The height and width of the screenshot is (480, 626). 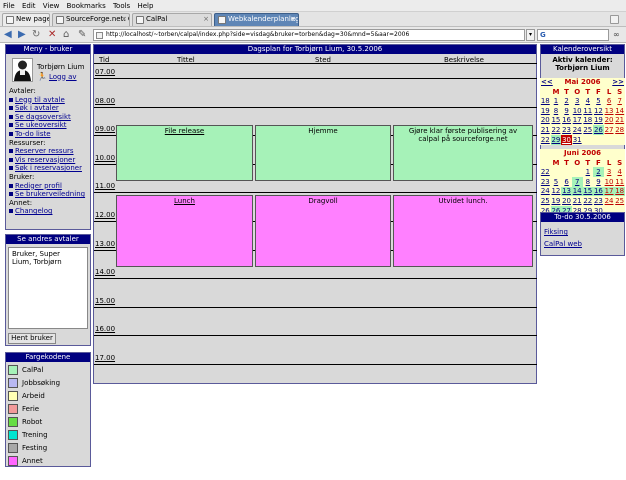 I want to click on menu-tools: Tools, so click(x=121, y=5).